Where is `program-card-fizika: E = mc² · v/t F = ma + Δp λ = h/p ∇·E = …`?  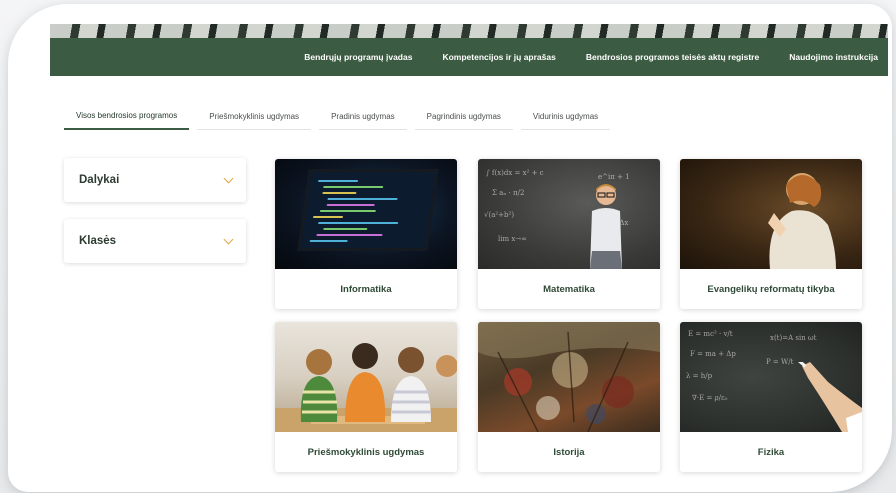
program-card-fizika: E = mc² · v/t F = ma + Δp λ = h/p ∇·E = … is located at coordinates (771, 397).